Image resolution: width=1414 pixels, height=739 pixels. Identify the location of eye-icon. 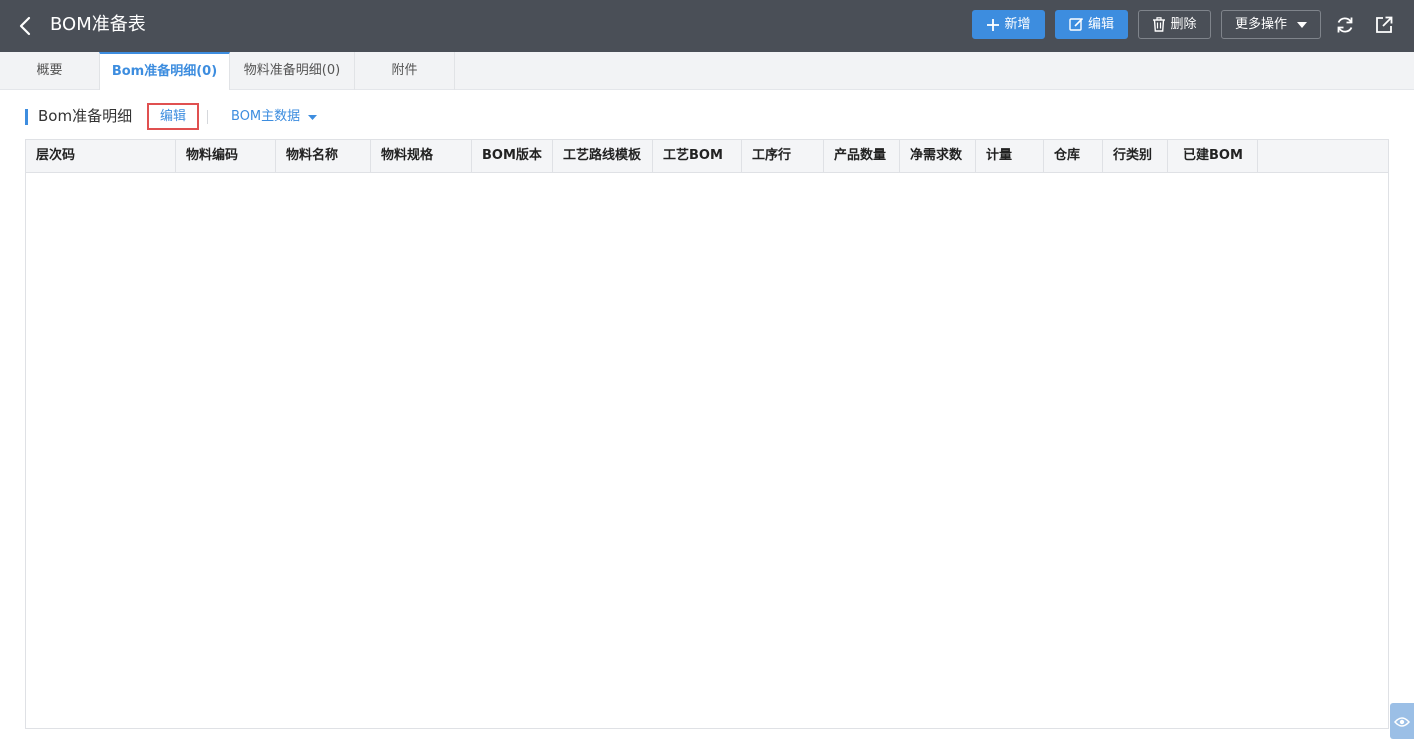
(1402, 723).